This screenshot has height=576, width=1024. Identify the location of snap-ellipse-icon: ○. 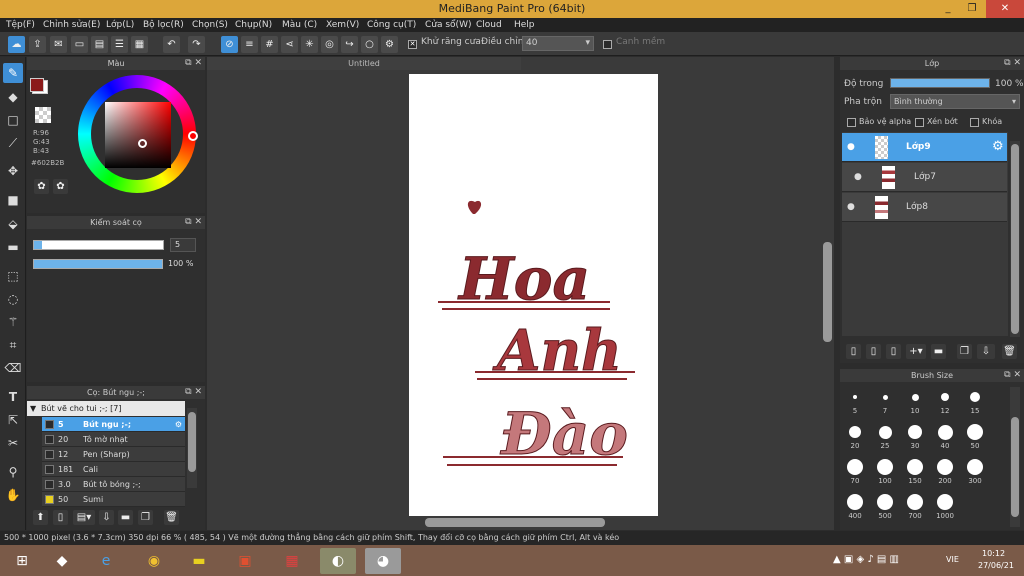
(369, 44).